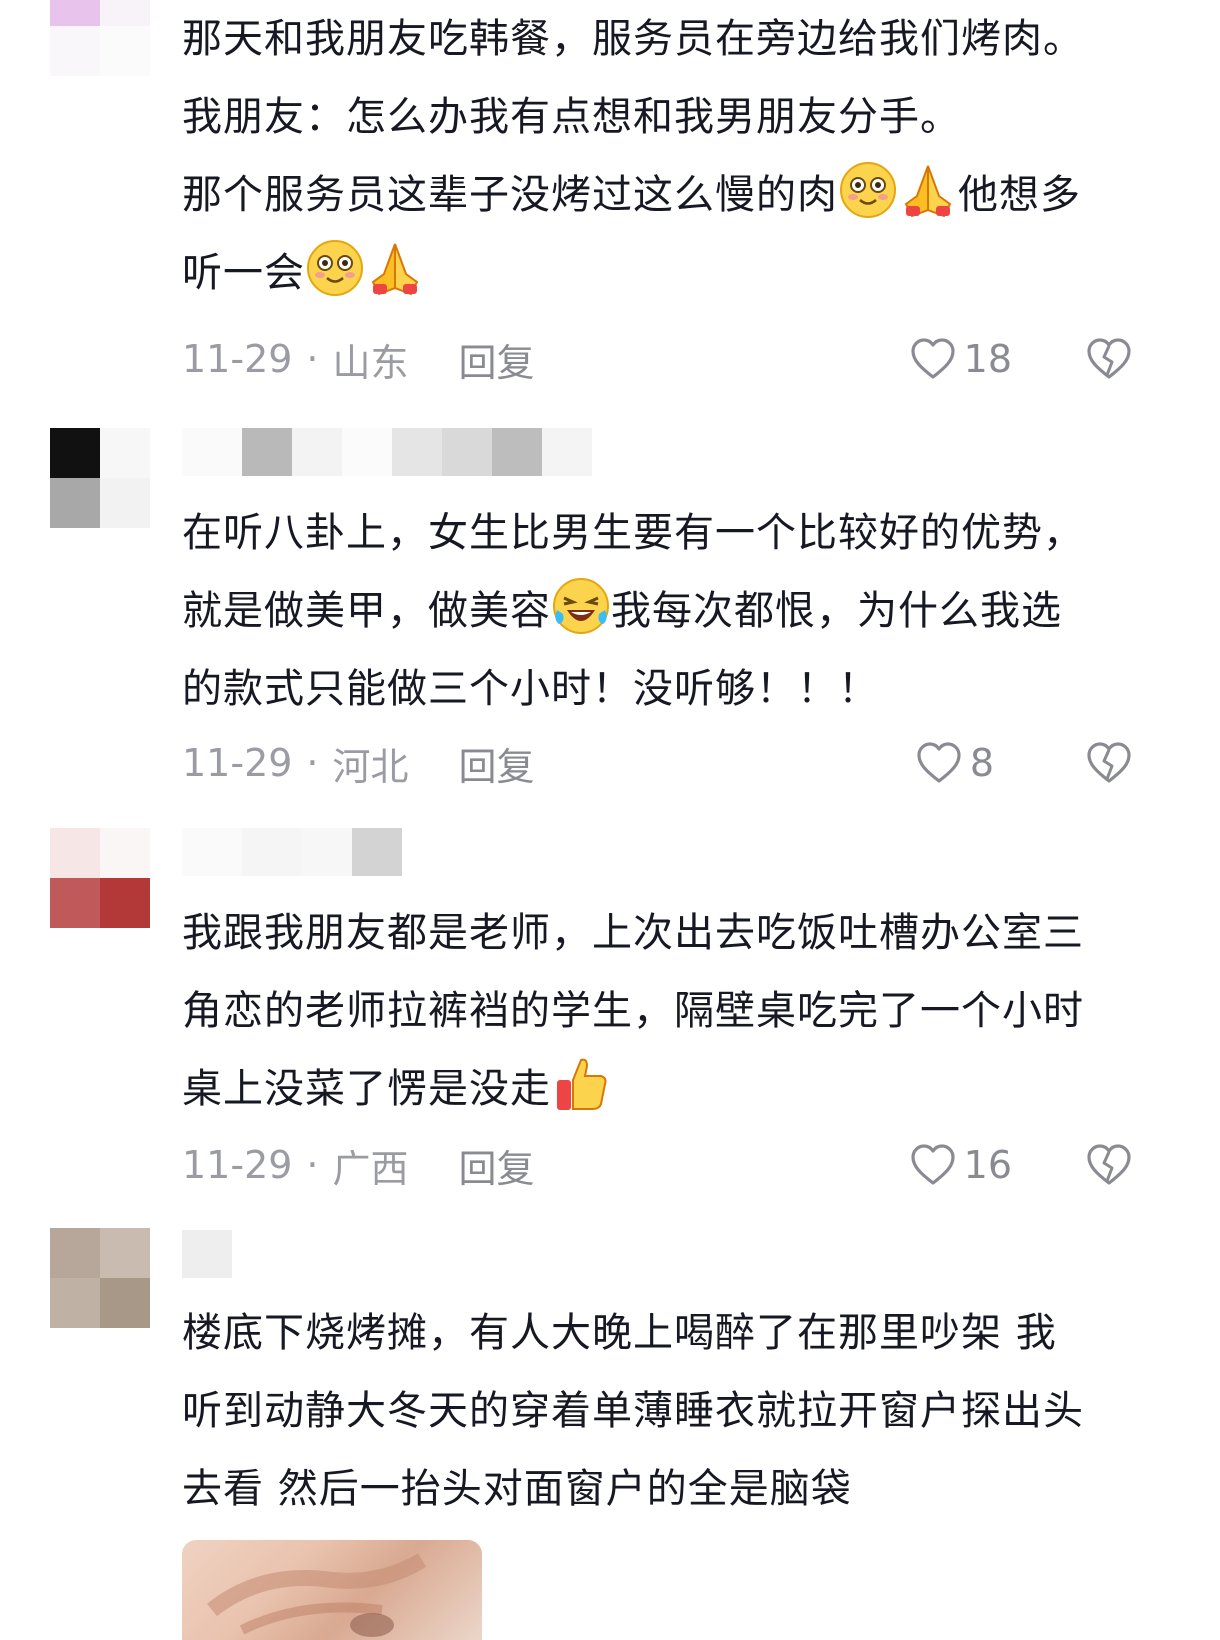 The height and width of the screenshot is (1640, 1220). I want to click on photo-content, so click(317, 1595).